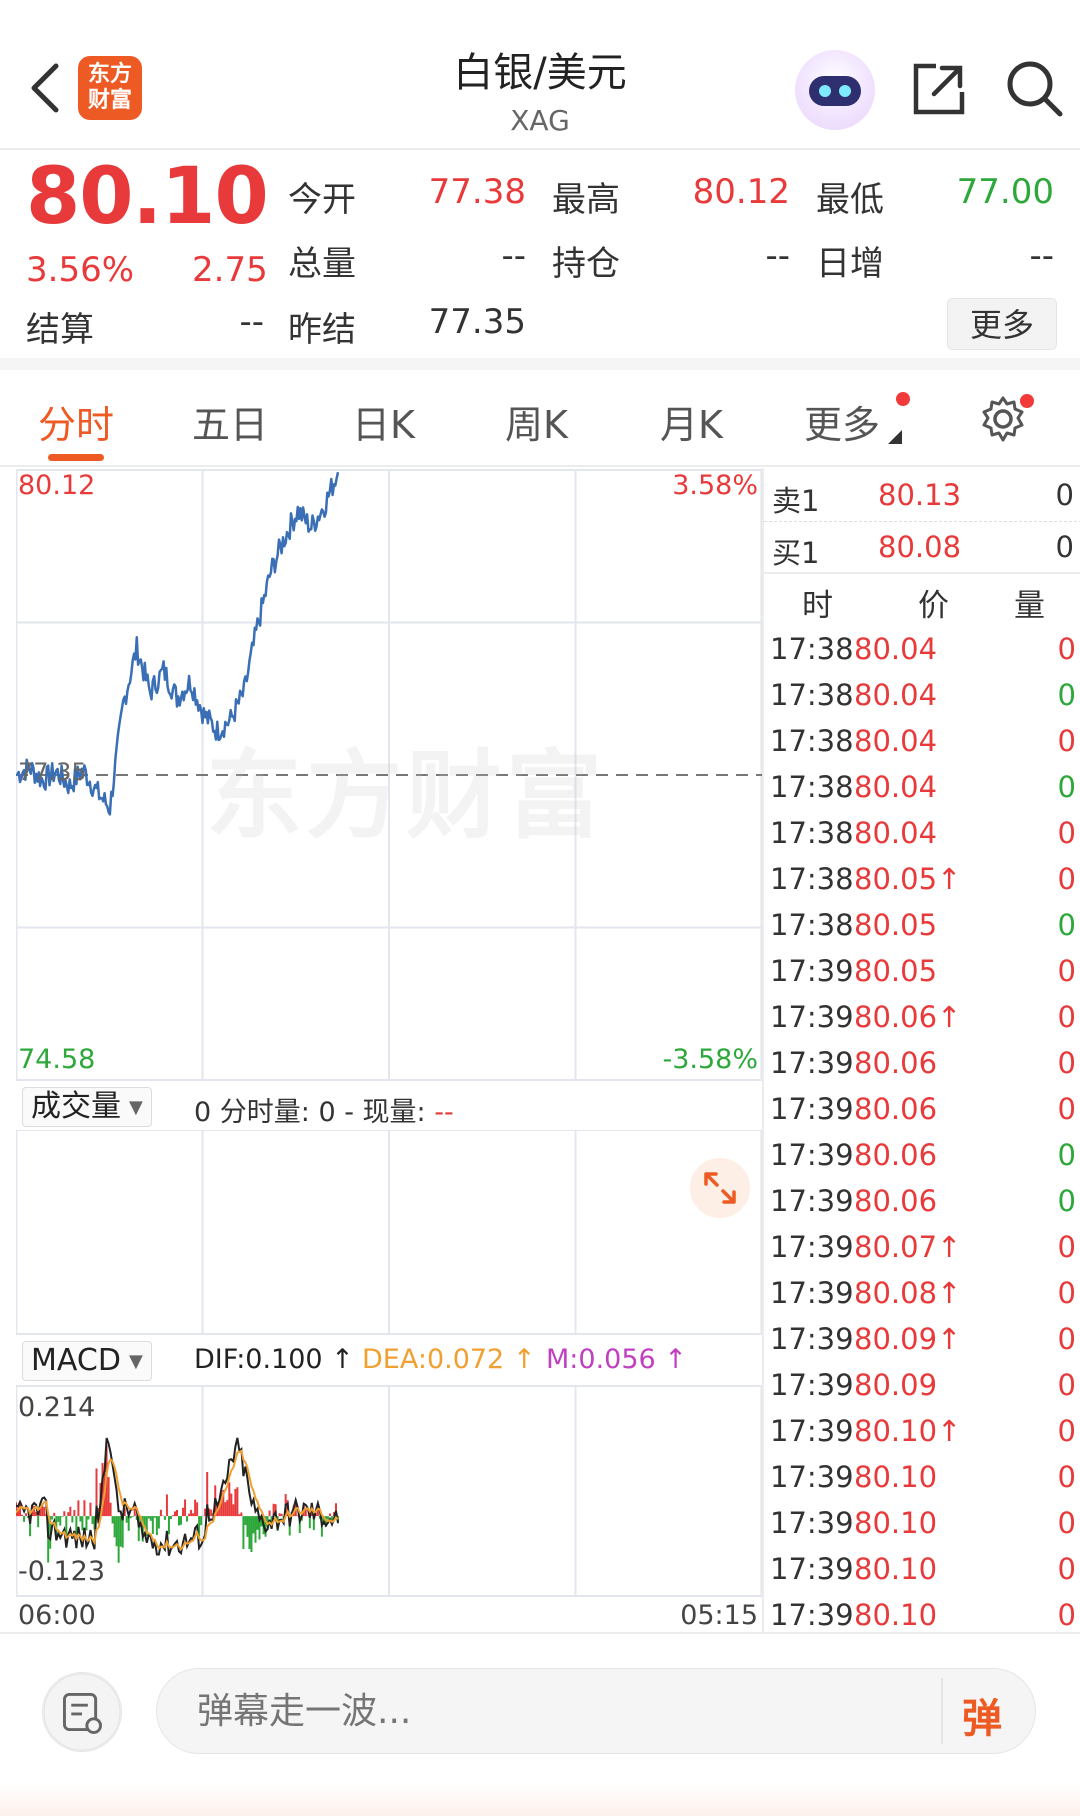  What do you see at coordinates (586, 264) in the screenshot?
I see `open-interest-label: 持仓` at bounding box center [586, 264].